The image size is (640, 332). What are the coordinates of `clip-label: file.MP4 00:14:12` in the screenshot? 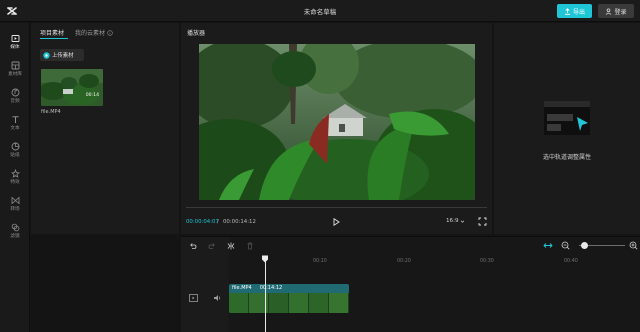 It's located at (257, 288).